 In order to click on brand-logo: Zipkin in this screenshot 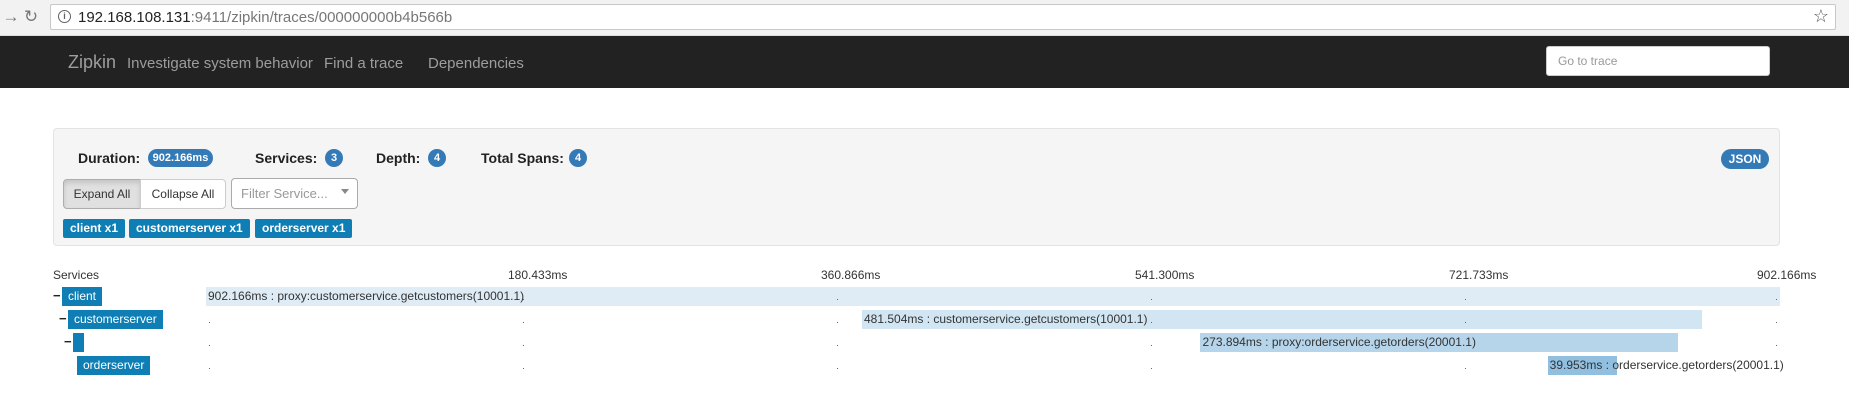, I will do `click(92, 62)`.